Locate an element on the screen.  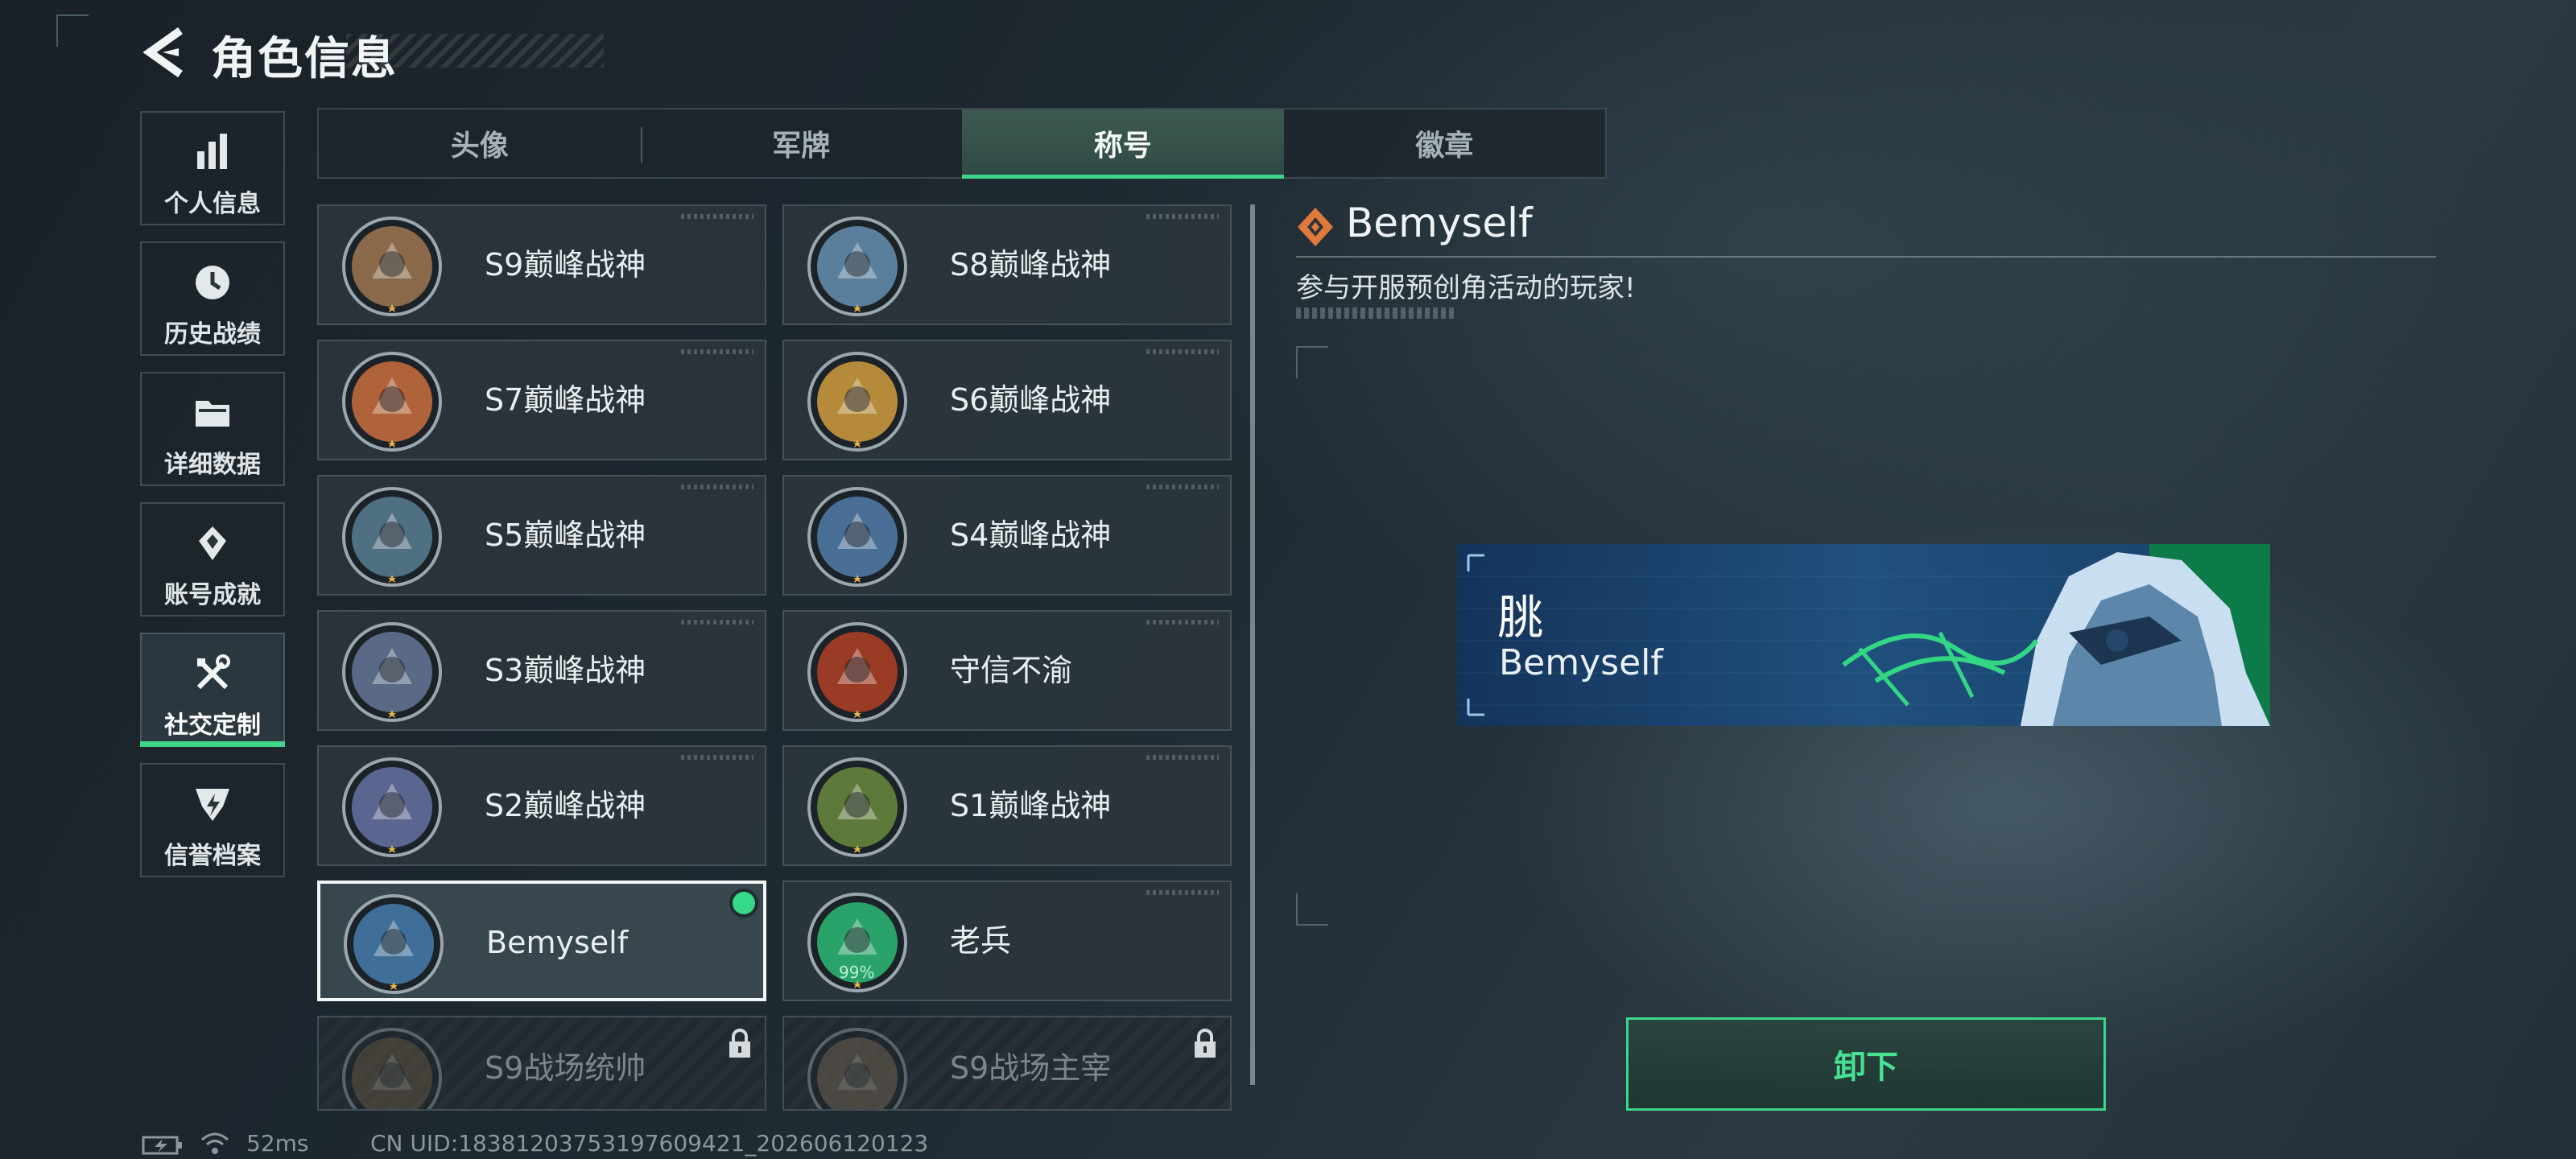
sidebar-item-label: 信誉档案 is located at coordinates (212, 856).